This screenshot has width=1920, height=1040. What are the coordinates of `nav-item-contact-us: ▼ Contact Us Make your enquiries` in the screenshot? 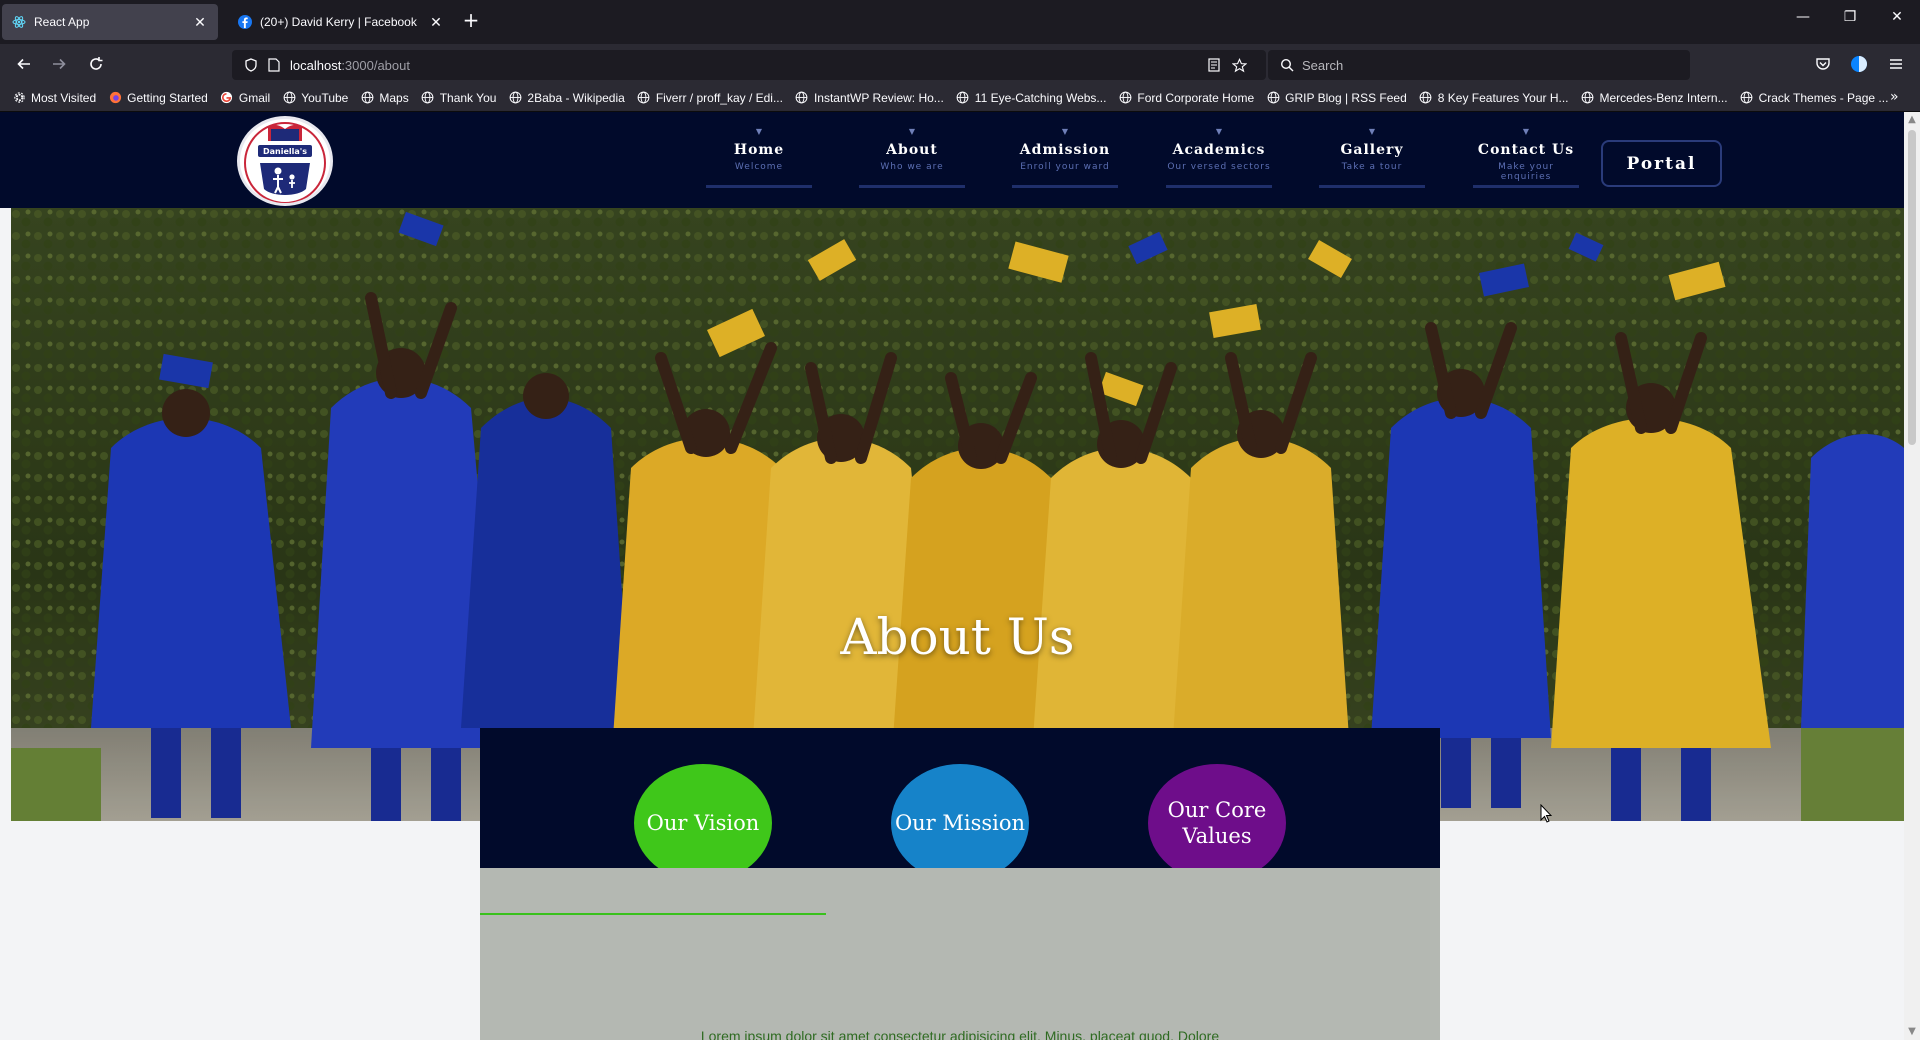 It's located at (1526, 158).